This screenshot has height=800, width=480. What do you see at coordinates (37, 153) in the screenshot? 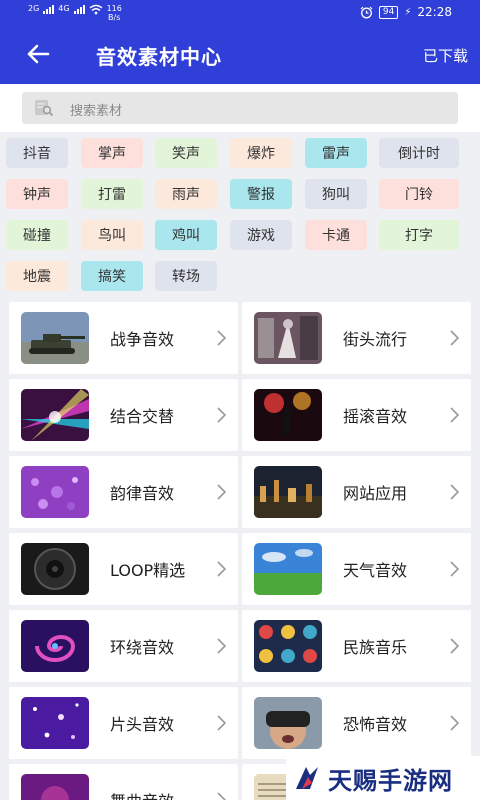
I see `tag-chip: 抖音` at bounding box center [37, 153].